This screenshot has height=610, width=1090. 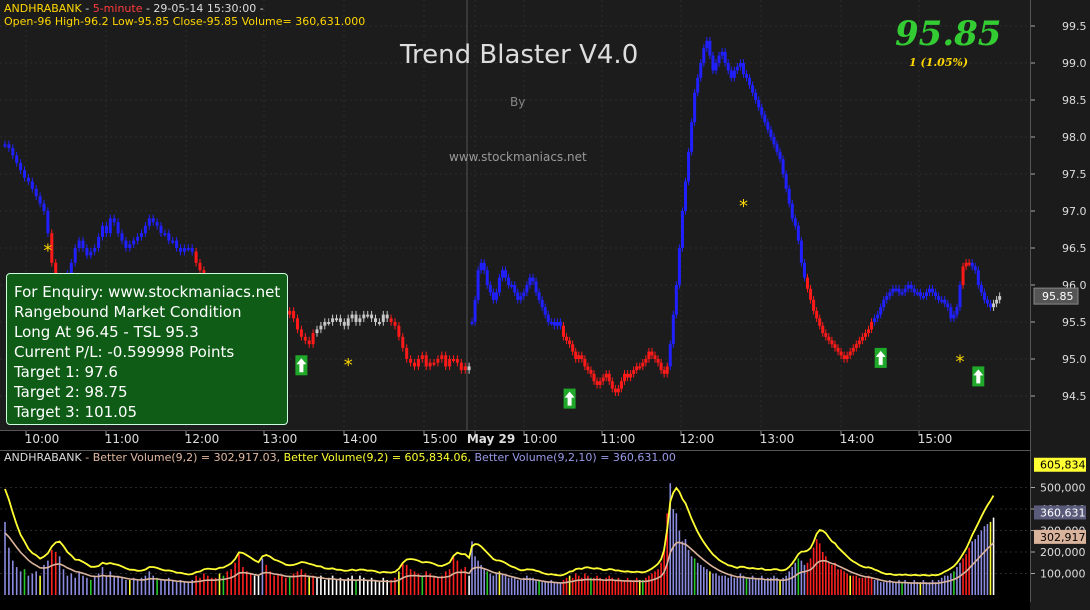 I want to click on enquiry-line: For Enquiry: www.stockmaniacs.net, so click(x=147, y=292).